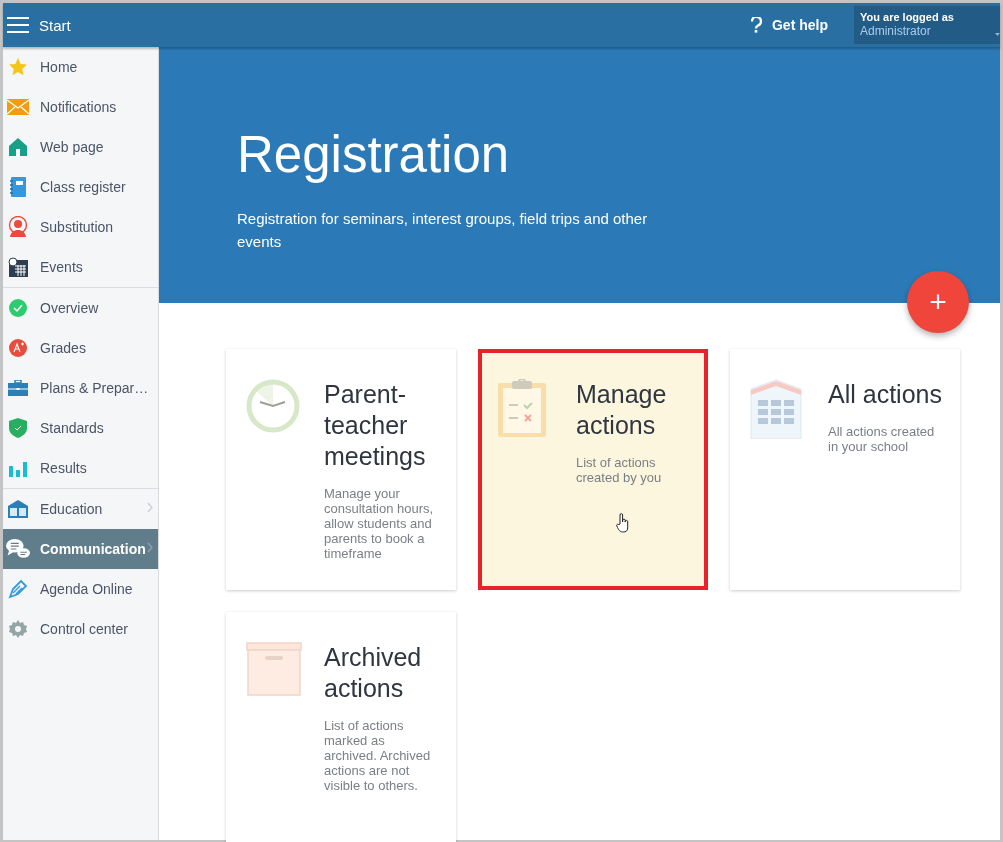 The image size is (1003, 842). Describe the element at coordinates (18, 187) in the screenshot. I see `notebook-icon` at that location.